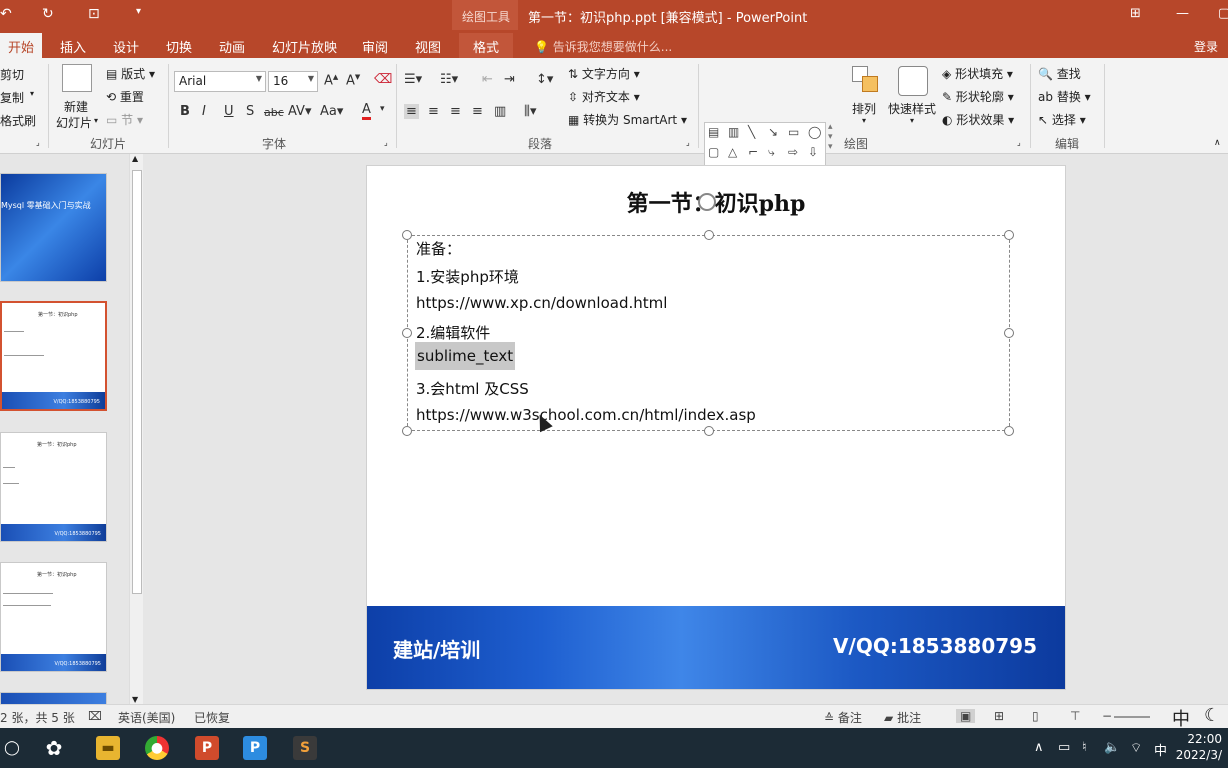 Image resolution: width=1228 pixels, height=768 pixels. What do you see at coordinates (366, 111) in the screenshot?
I see `font-color-icon: A` at bounding box center [366, 111].